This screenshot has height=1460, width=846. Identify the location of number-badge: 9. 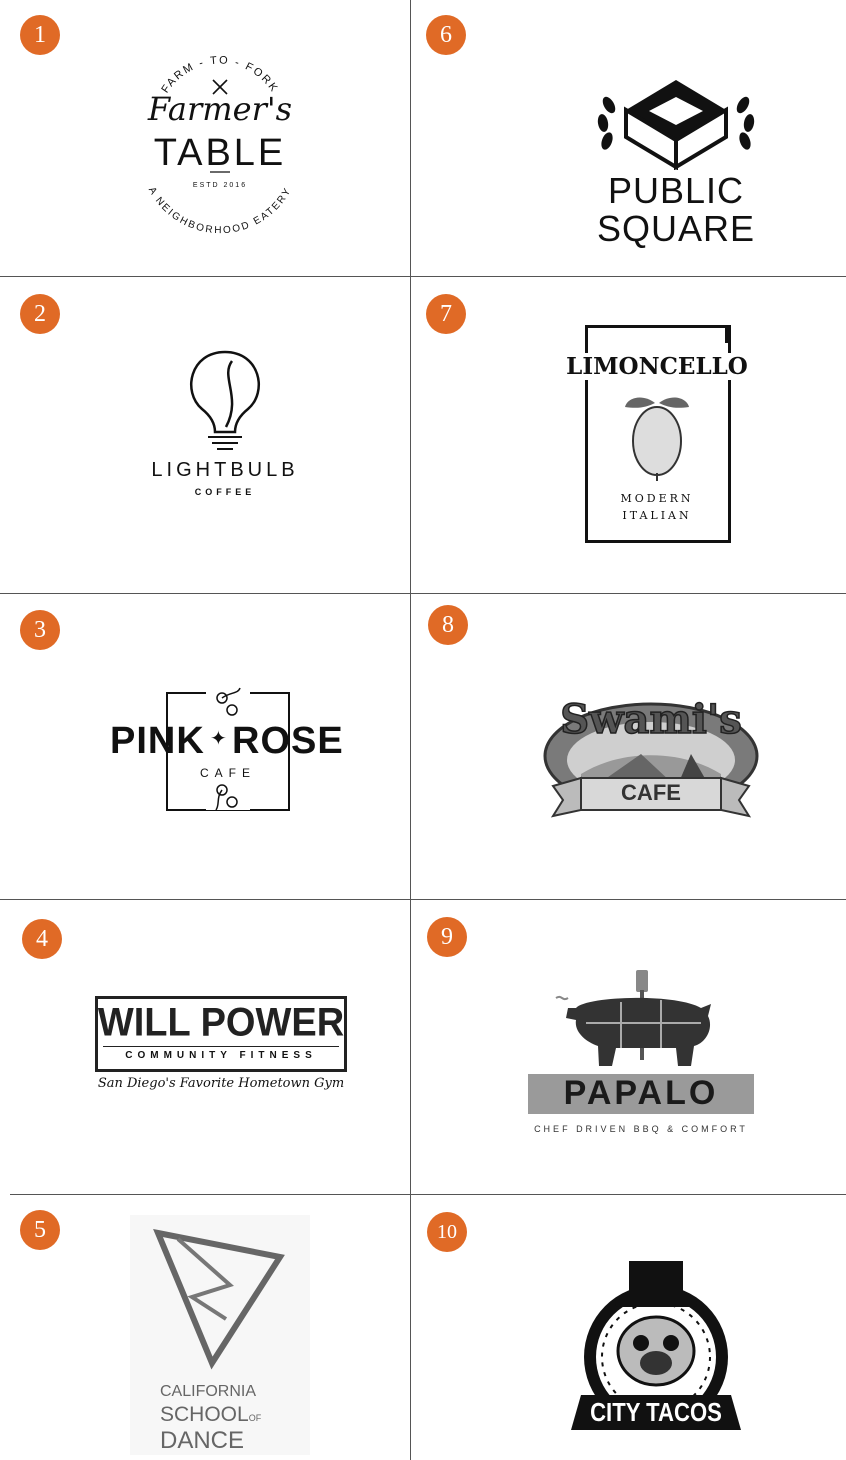
(447, 937).